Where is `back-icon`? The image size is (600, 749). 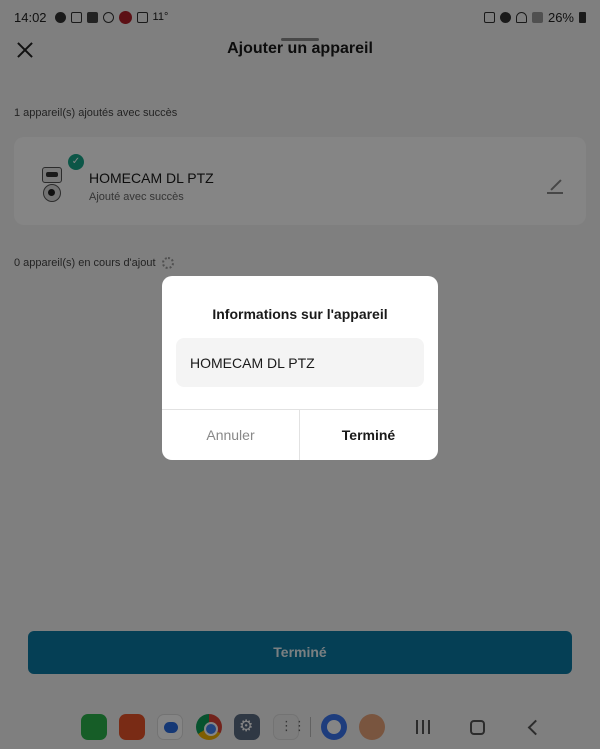 back-icon is located at coordinates (533, 727).